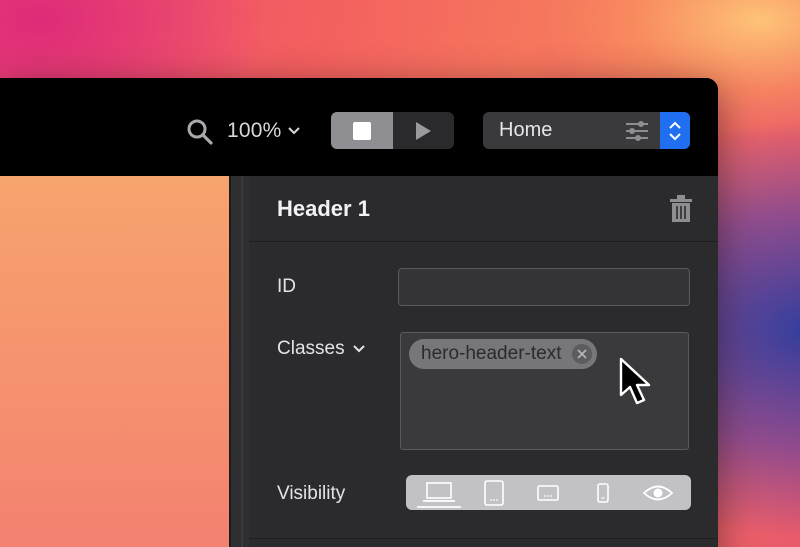  What do you see at coordinates (544, 287) in the screenshot?
I see `id-input` at bounding box center [544, 287].